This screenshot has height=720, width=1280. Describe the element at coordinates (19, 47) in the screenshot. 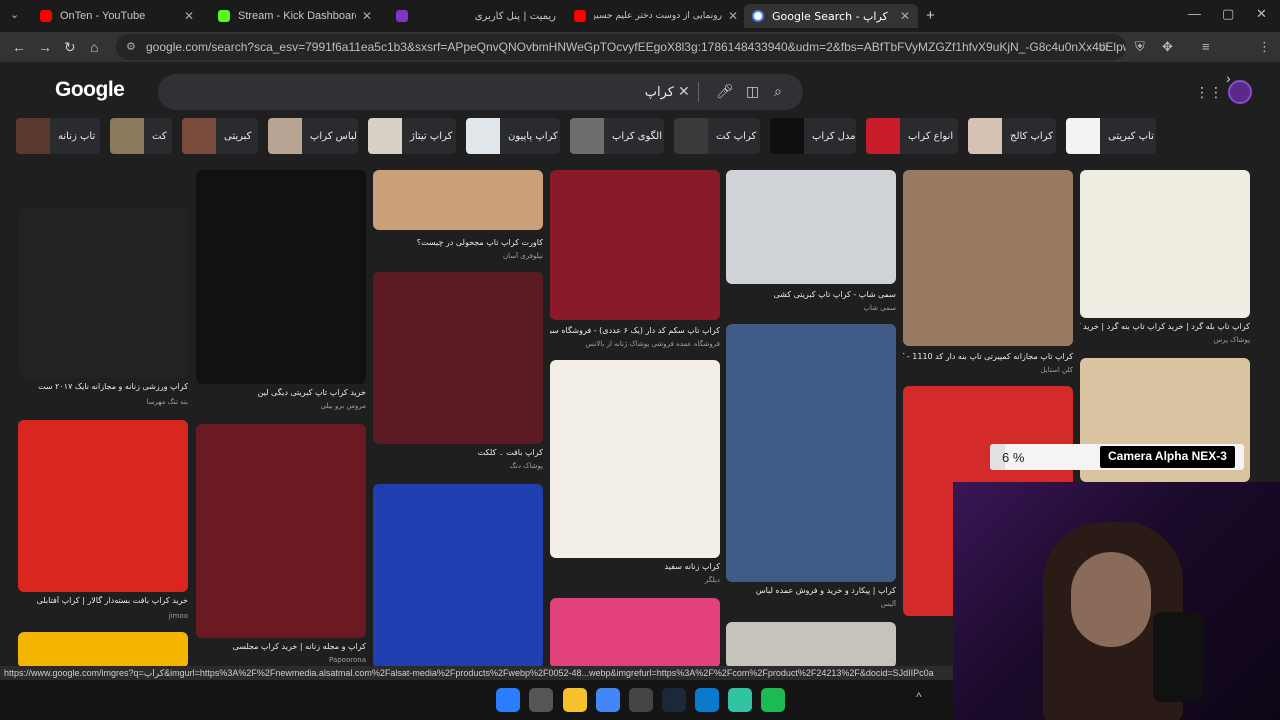

I see `back-icon: ←` at that location.